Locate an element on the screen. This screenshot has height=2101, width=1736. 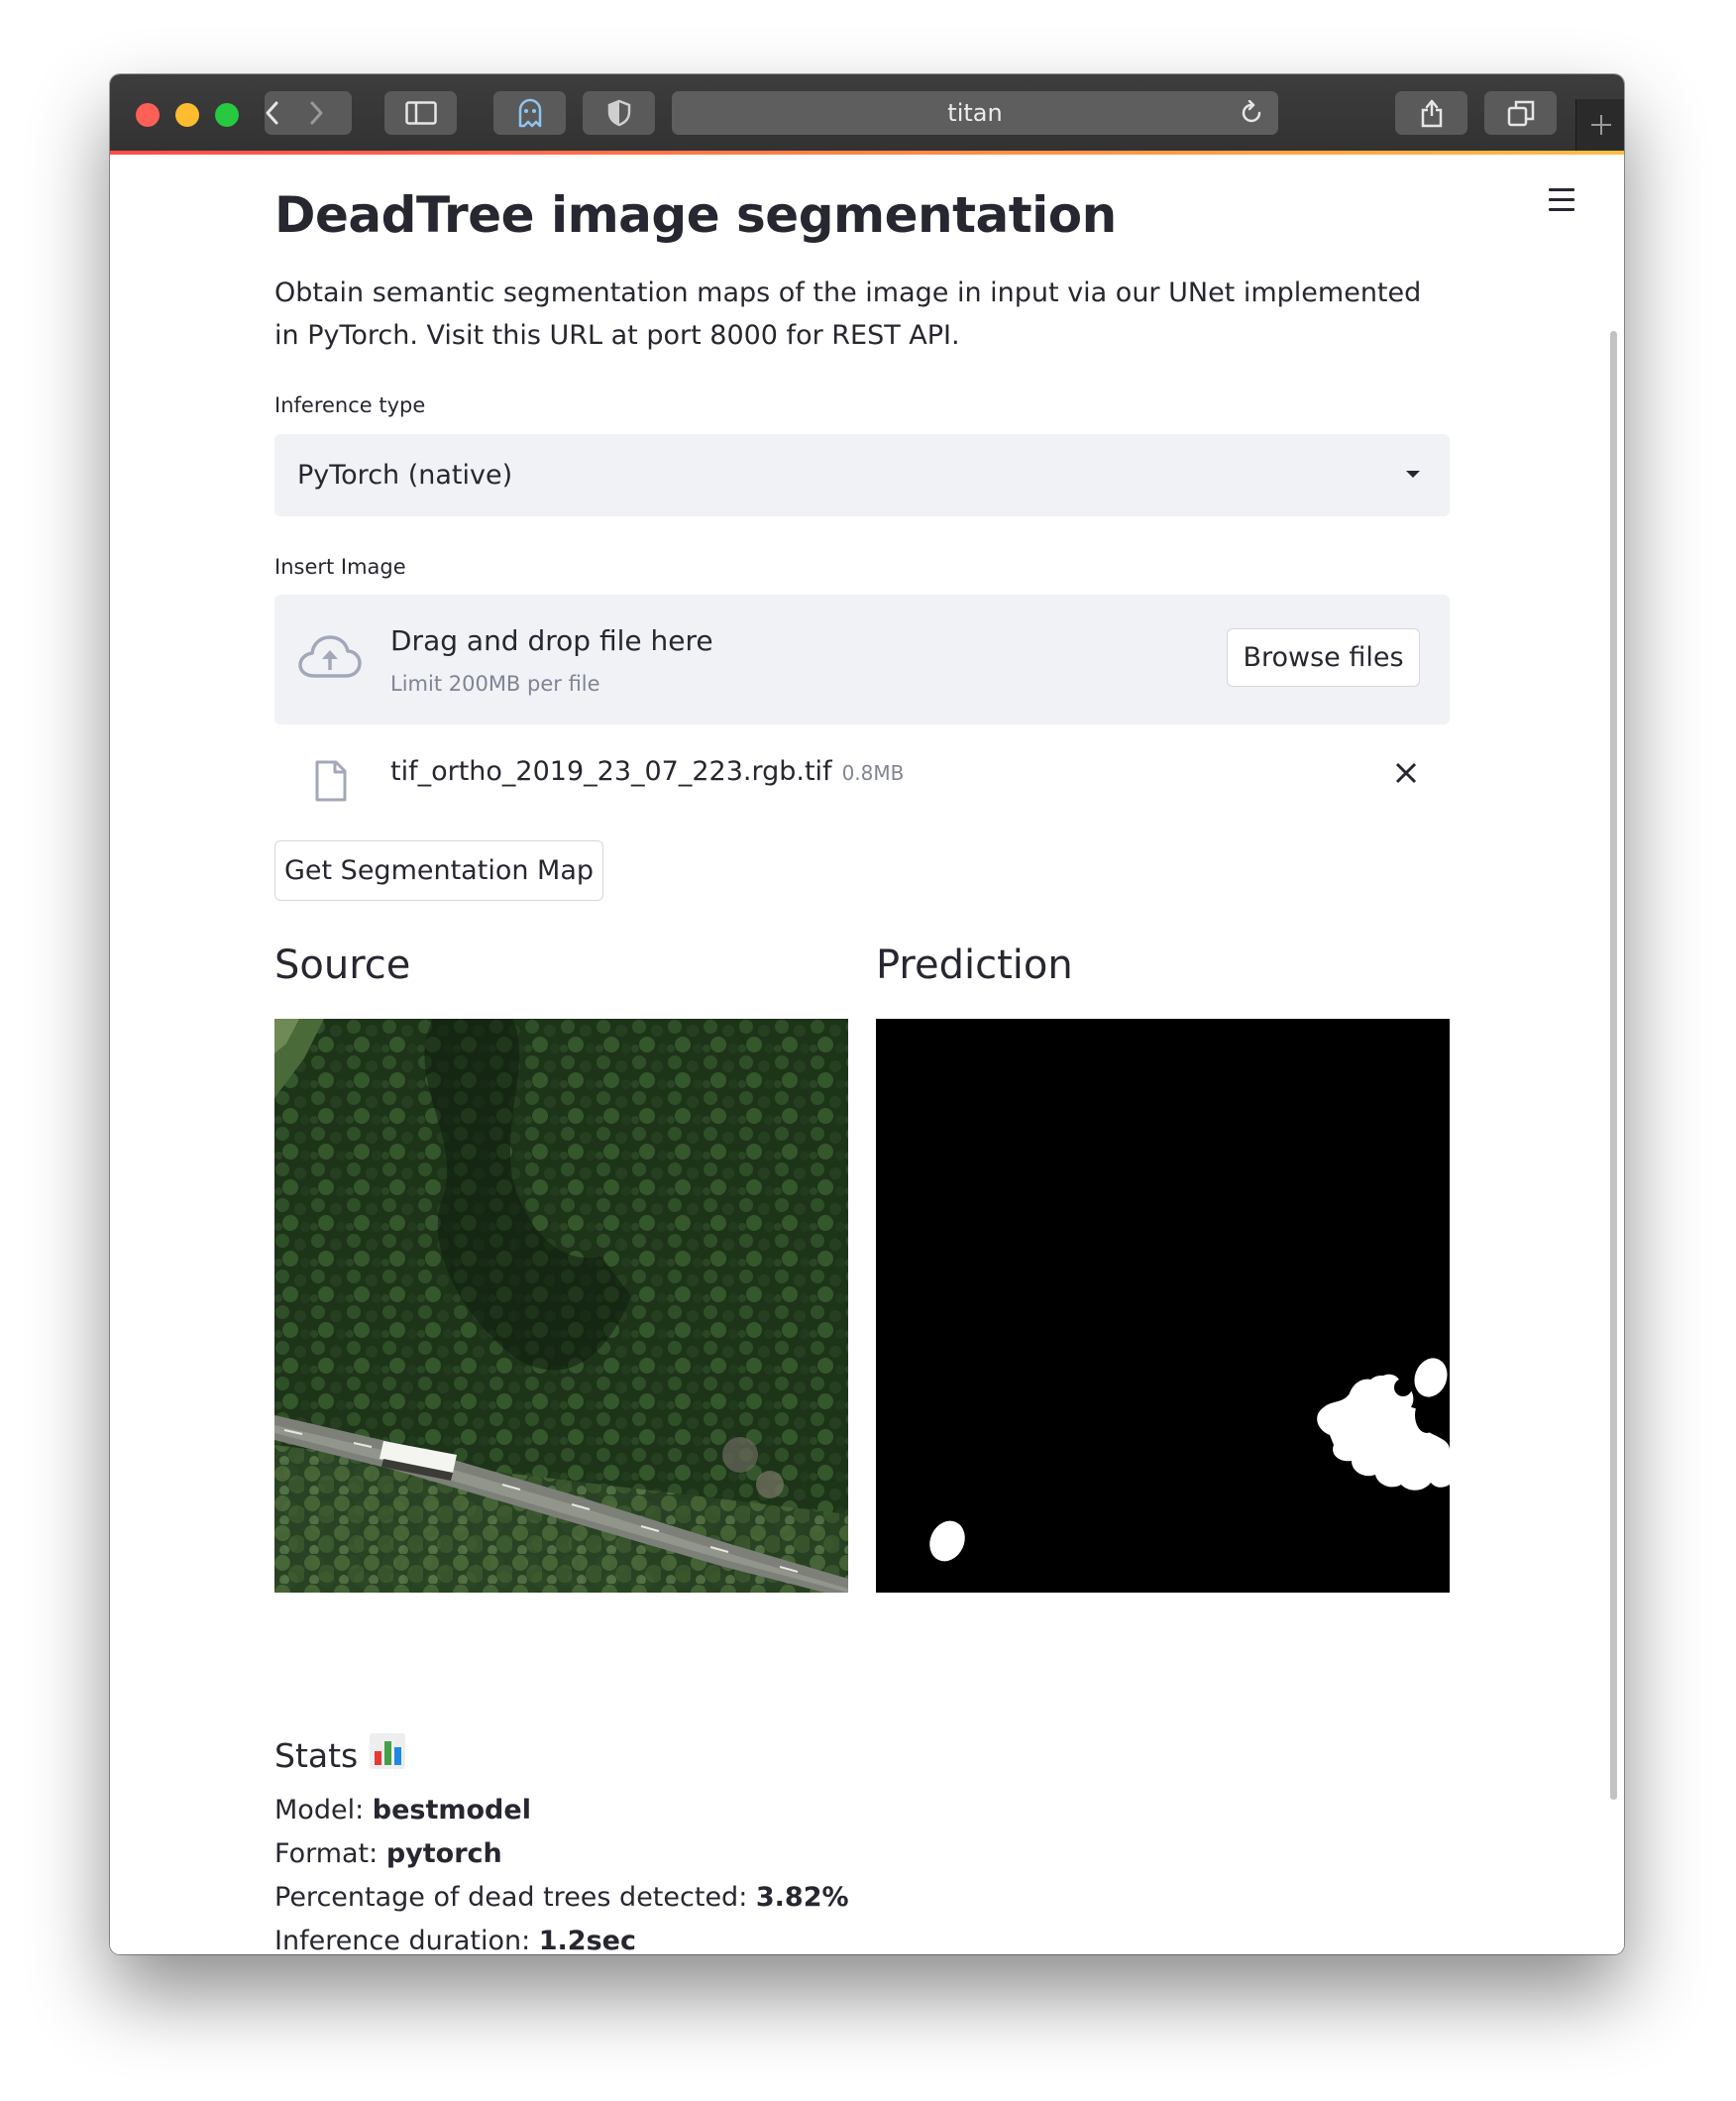
menu-icon is located at coordinates (1561, 203).